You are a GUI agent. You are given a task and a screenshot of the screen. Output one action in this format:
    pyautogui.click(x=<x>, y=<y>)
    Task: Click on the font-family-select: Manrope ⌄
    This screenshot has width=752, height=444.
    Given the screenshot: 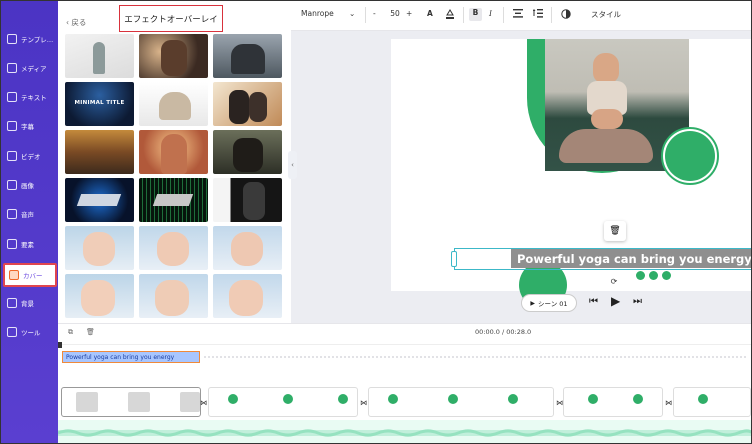 What is the action you would take?
    pyautogui.click(x=331, y=13)
    